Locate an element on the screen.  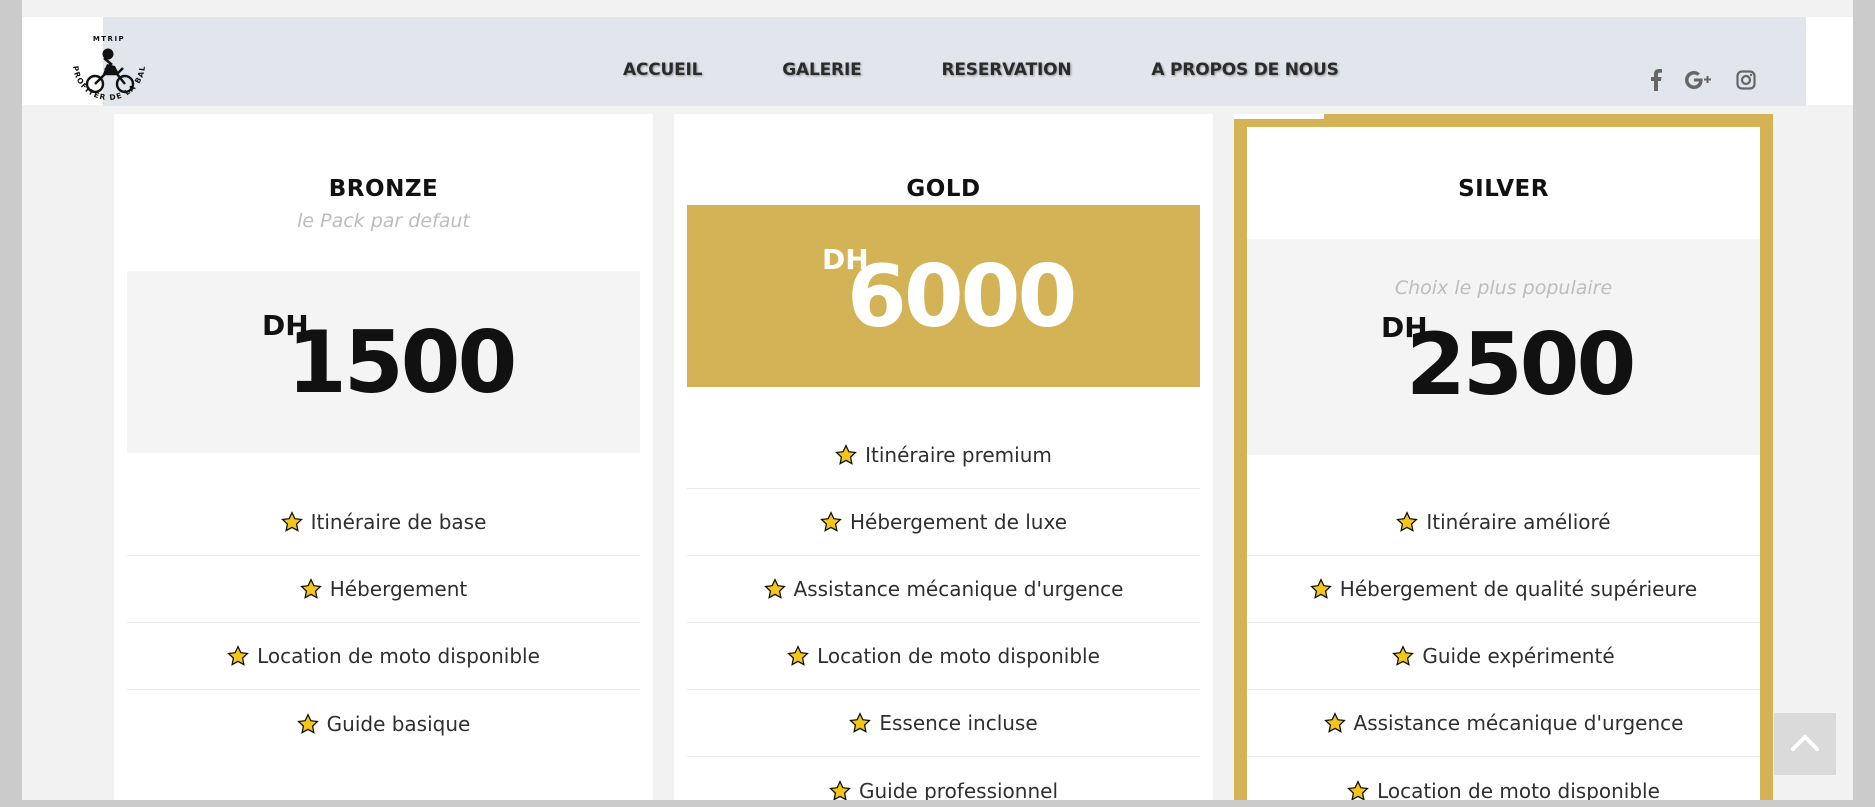
feature-item: Hébergement de luxe is located at coordinates (943, 522).